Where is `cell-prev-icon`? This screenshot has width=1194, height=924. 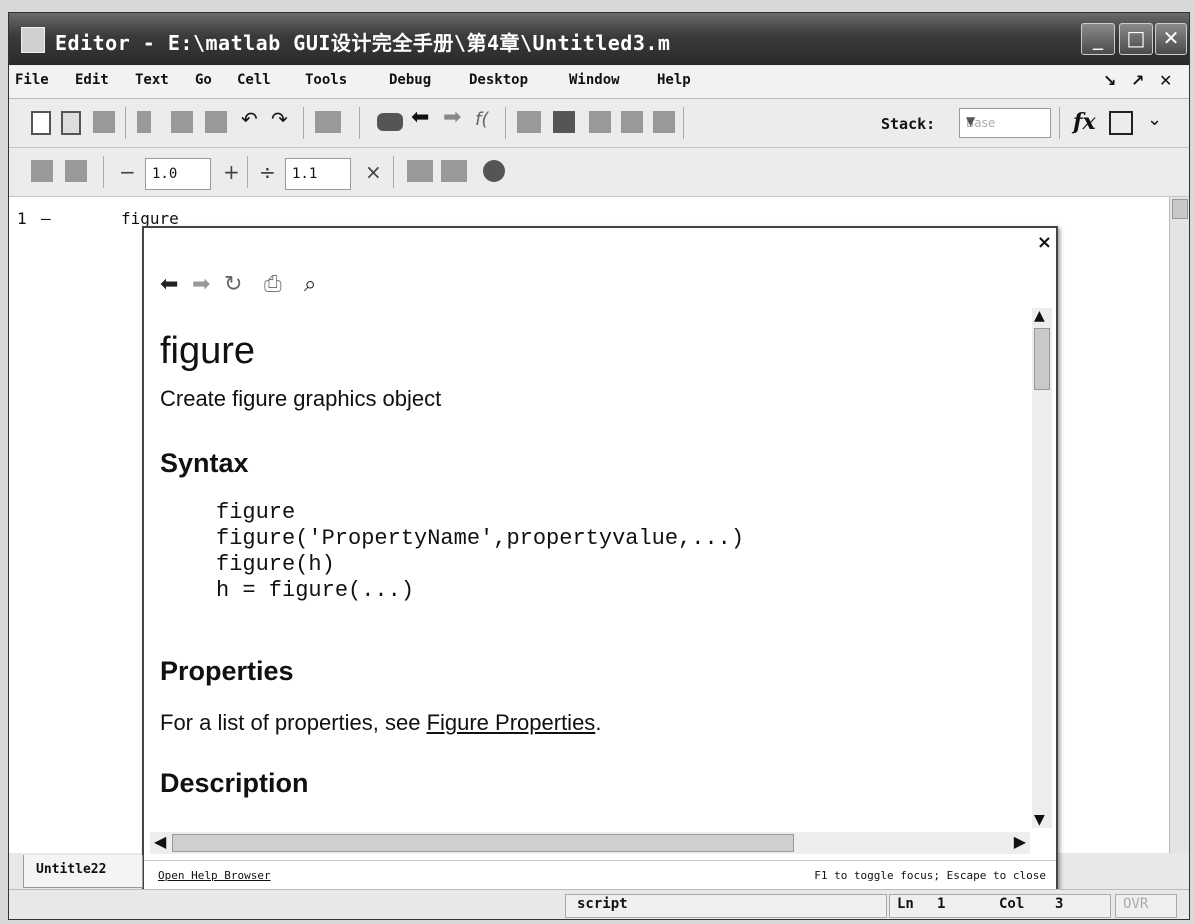
cell-prev-icon is located at coordinates (420, 171).